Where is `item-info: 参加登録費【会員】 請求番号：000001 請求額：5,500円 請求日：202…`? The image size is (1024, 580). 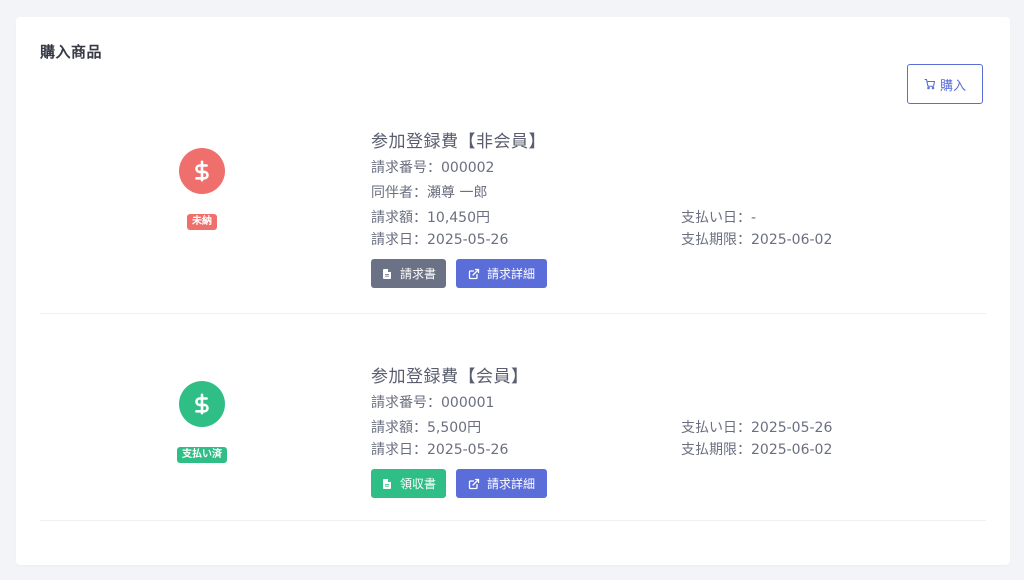
item-info: 参加登録費【会員】 請求番号：000001 請求額：5,500円 請求日：202… is located at coordinates (678, 431).